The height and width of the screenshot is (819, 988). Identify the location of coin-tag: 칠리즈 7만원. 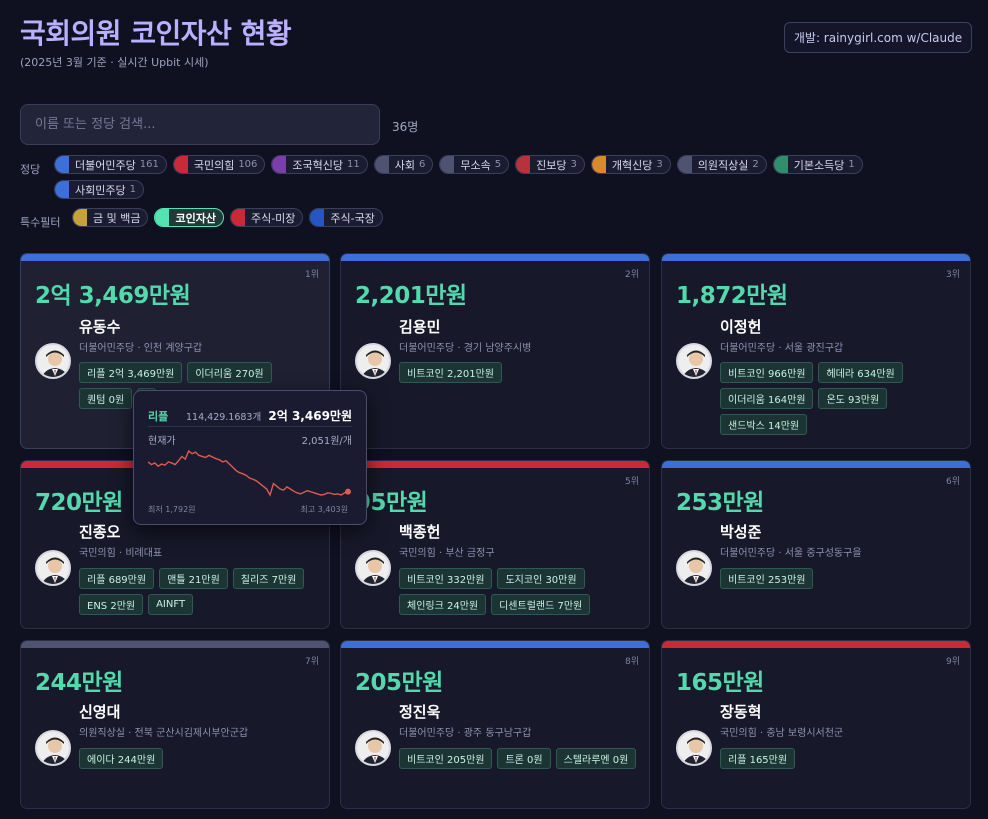
(268, 578).